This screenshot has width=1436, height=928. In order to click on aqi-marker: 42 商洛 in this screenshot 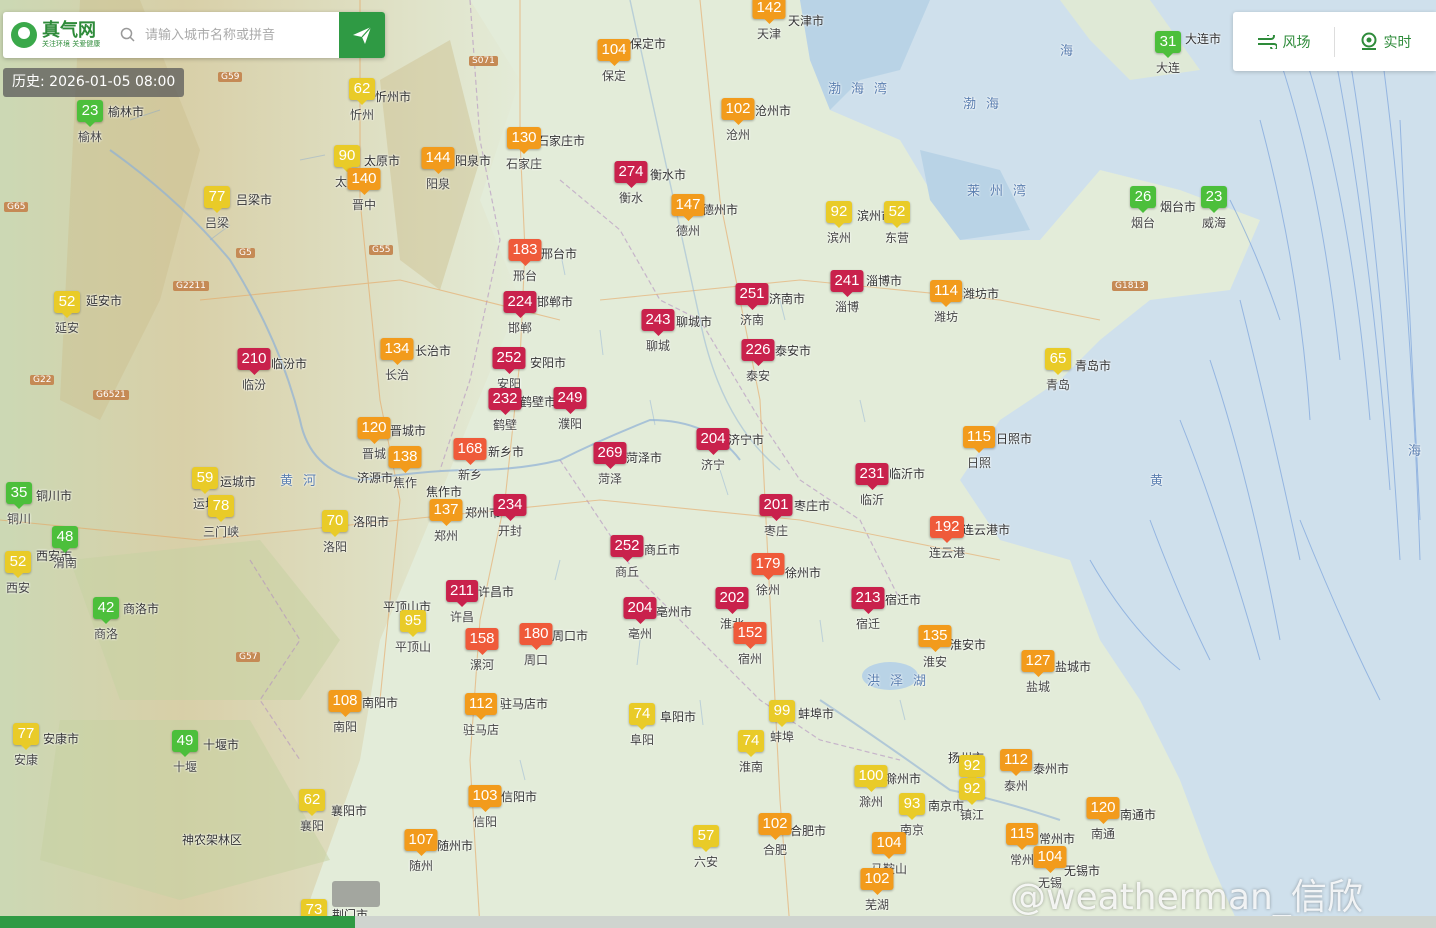, I will do `click(106, 619)`.